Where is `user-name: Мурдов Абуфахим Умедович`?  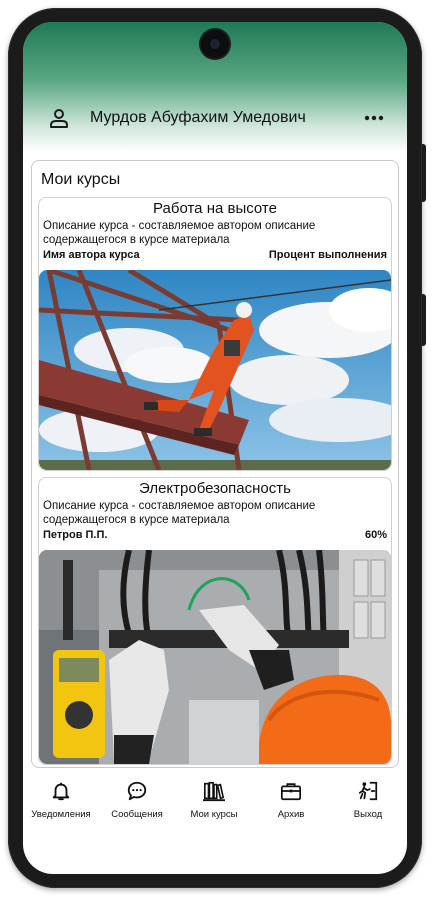
user-name: Мурдов Абуфахим Умедович is located at coordinates (198, 117).